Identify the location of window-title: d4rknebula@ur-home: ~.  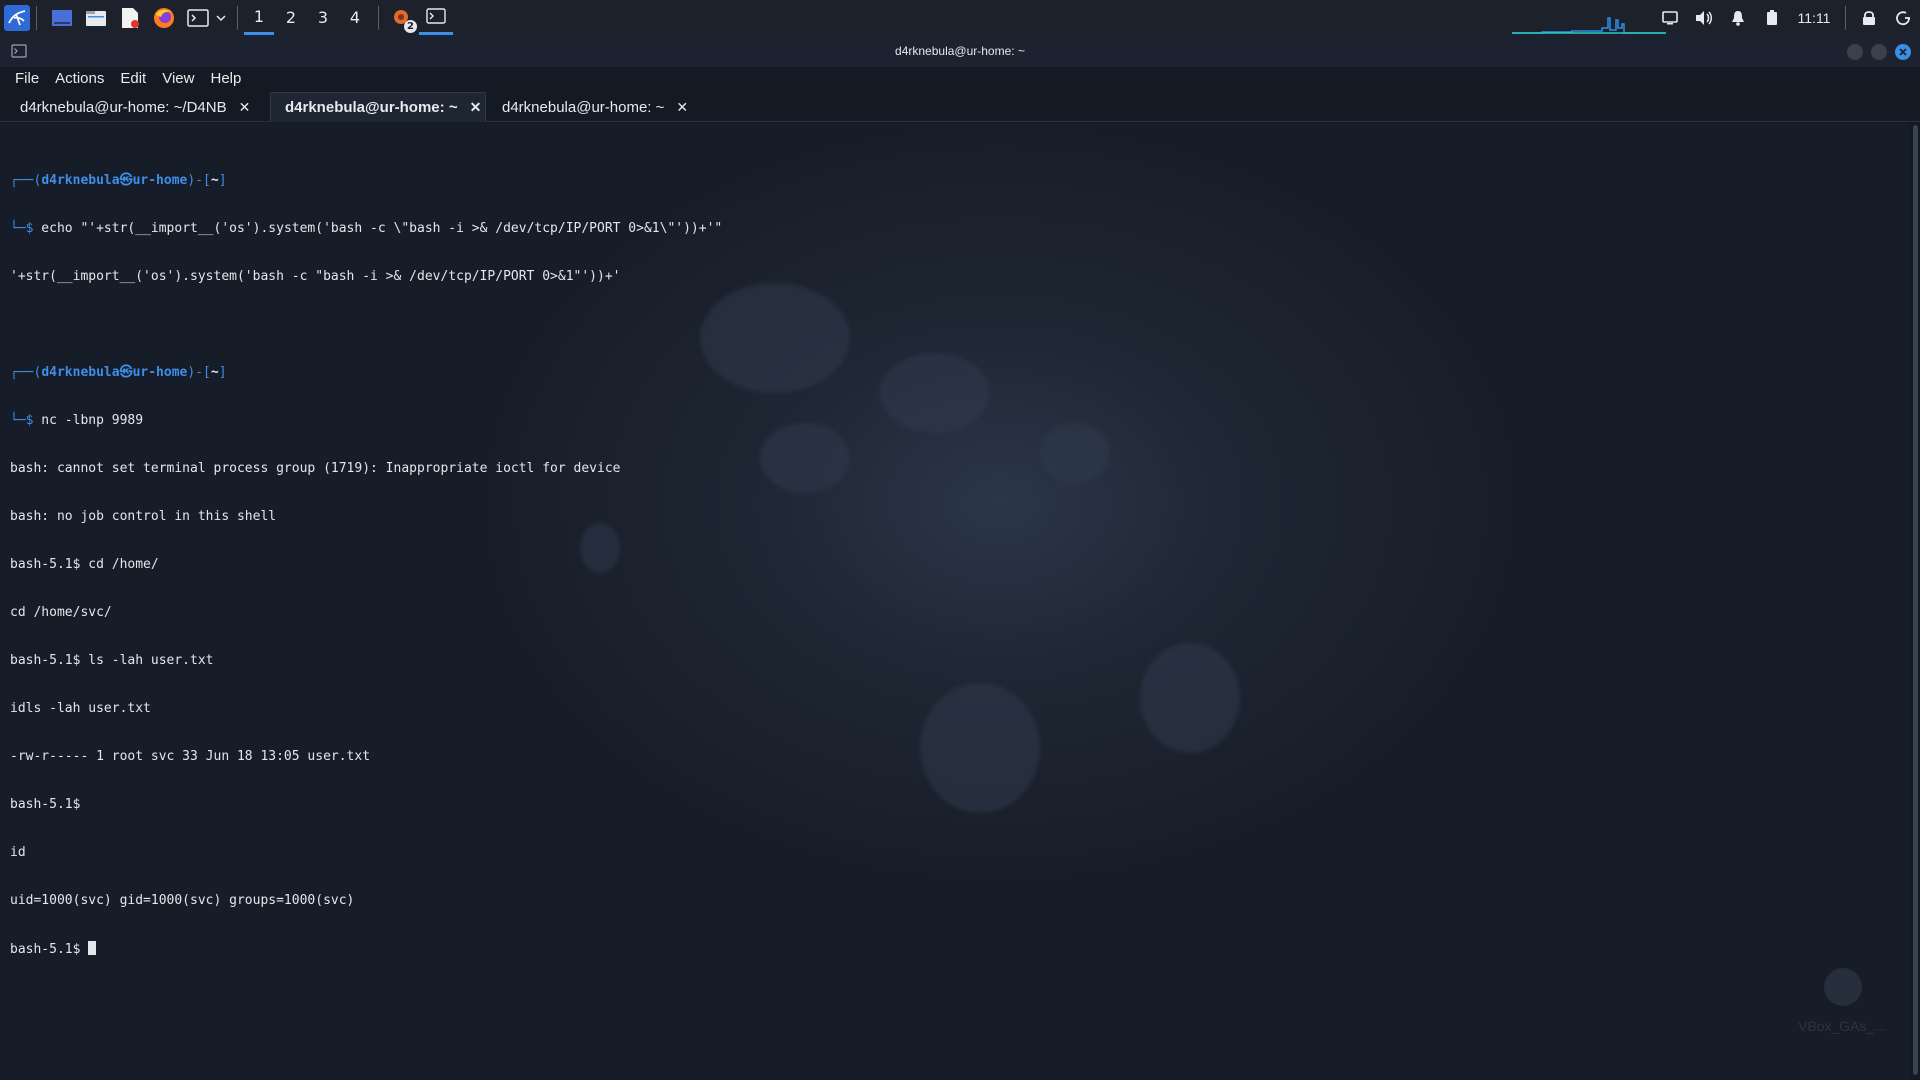
(960, 51).